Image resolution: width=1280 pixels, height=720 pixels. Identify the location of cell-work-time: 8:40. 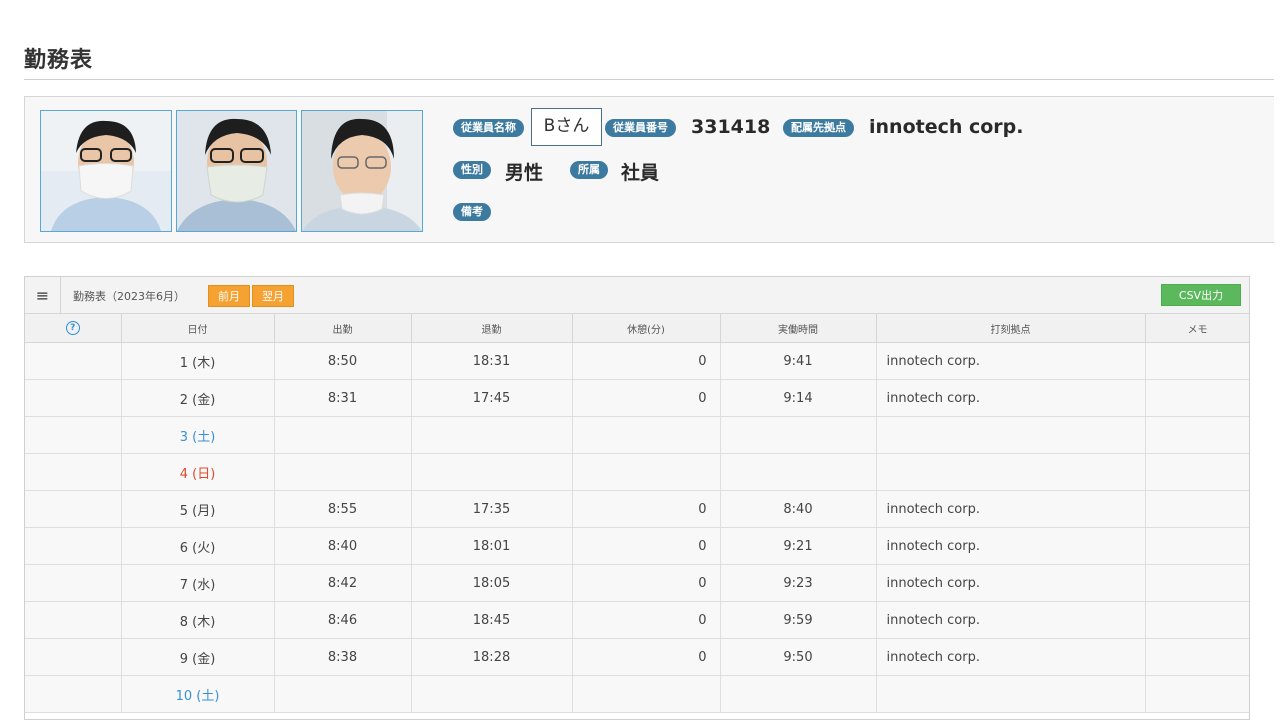
(798, 509).